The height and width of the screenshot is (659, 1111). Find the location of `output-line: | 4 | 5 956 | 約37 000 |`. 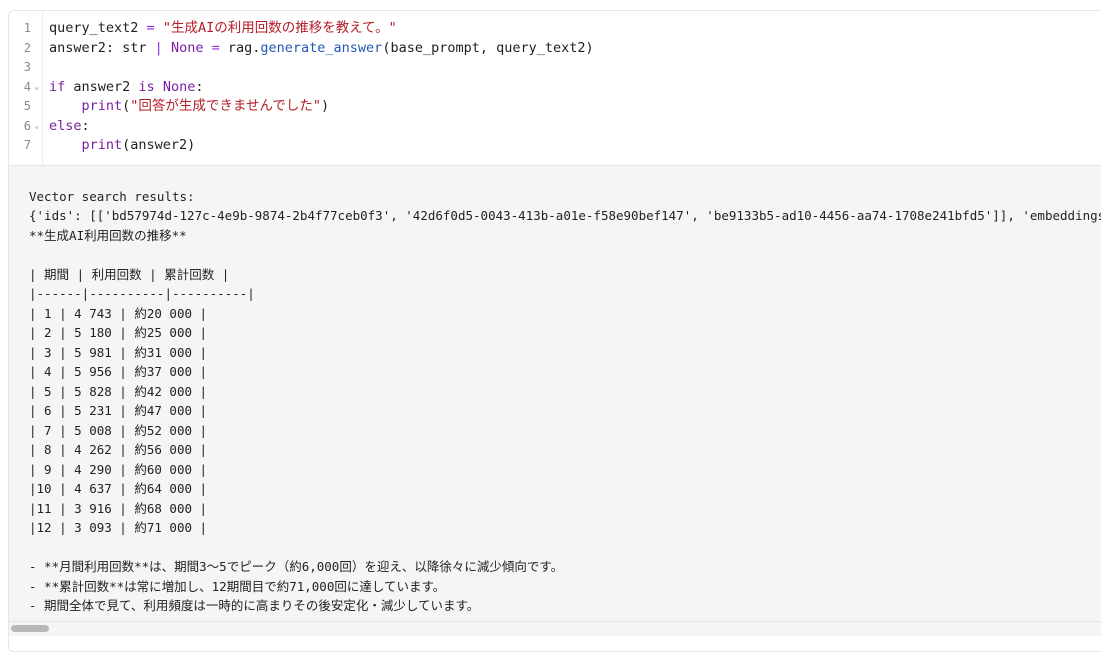

output-line: | 4 | 5 956 | 約37 000 | is located at coordinates (118, 371).